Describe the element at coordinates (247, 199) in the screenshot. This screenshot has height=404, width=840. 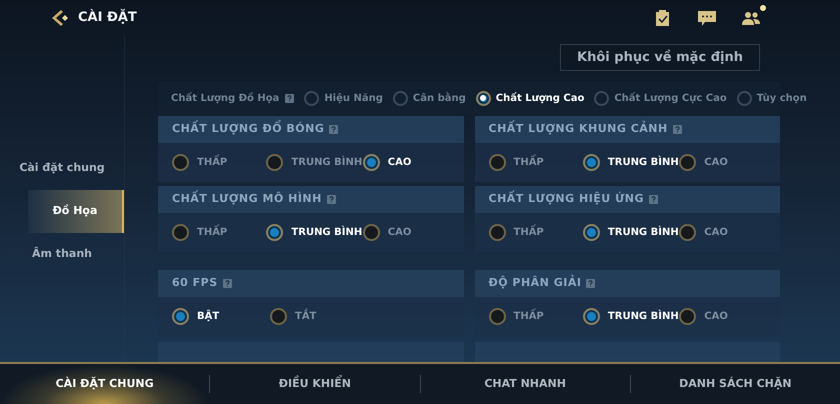
I see `setting-title: CHẤT LƯỢNG MÔ HÌNH` at that location.